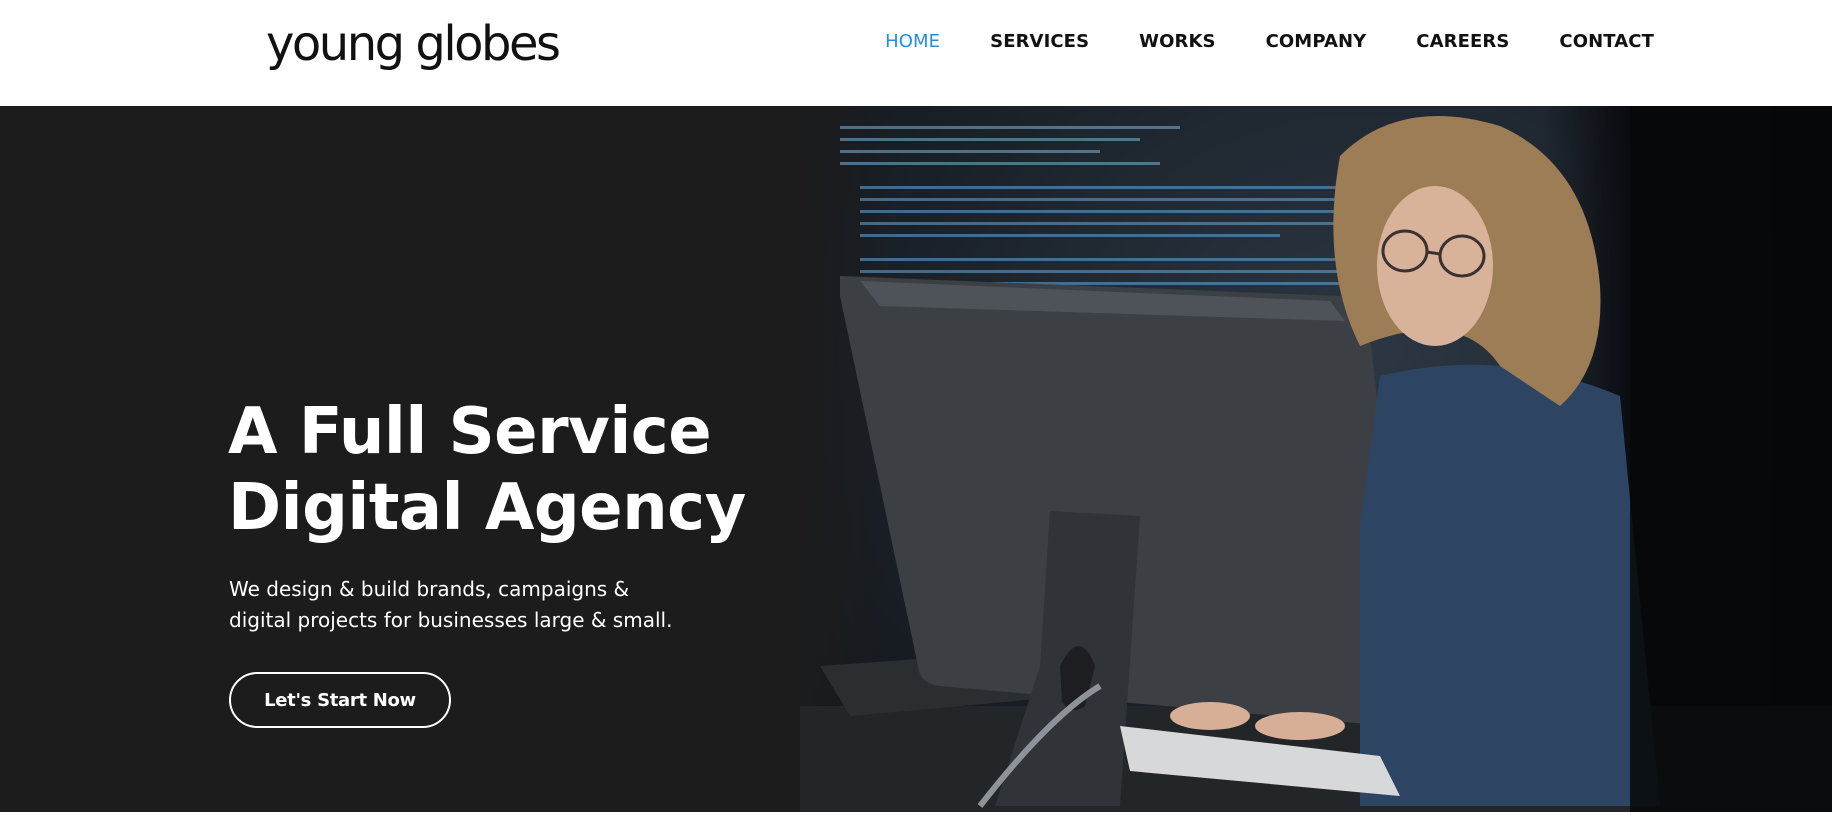 This screenshot has height=819, width=1832. What do you see at coordinates (1510, 585) in the screenshot?
I see `woman-shirt` at bounding box center [1510, 585].